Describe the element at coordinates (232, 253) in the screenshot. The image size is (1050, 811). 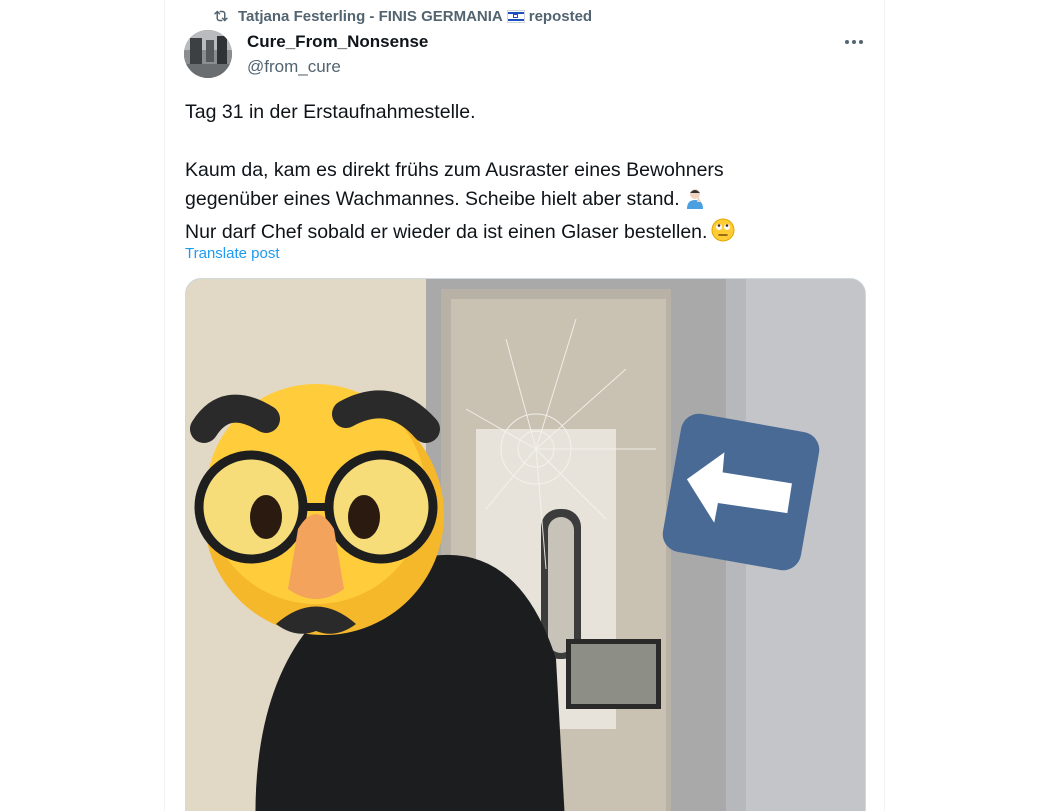
I see `translate-post-link: Translate post` at that location.